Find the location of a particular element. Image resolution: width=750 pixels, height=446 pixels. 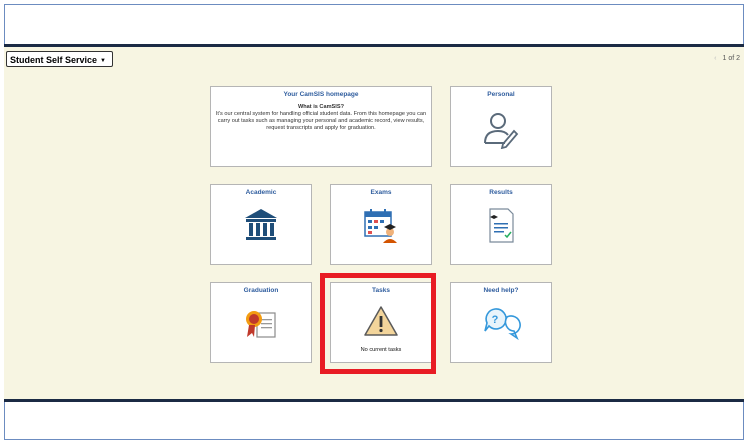

previous-page-icon: ‹ is located at coordinates (715, 58).